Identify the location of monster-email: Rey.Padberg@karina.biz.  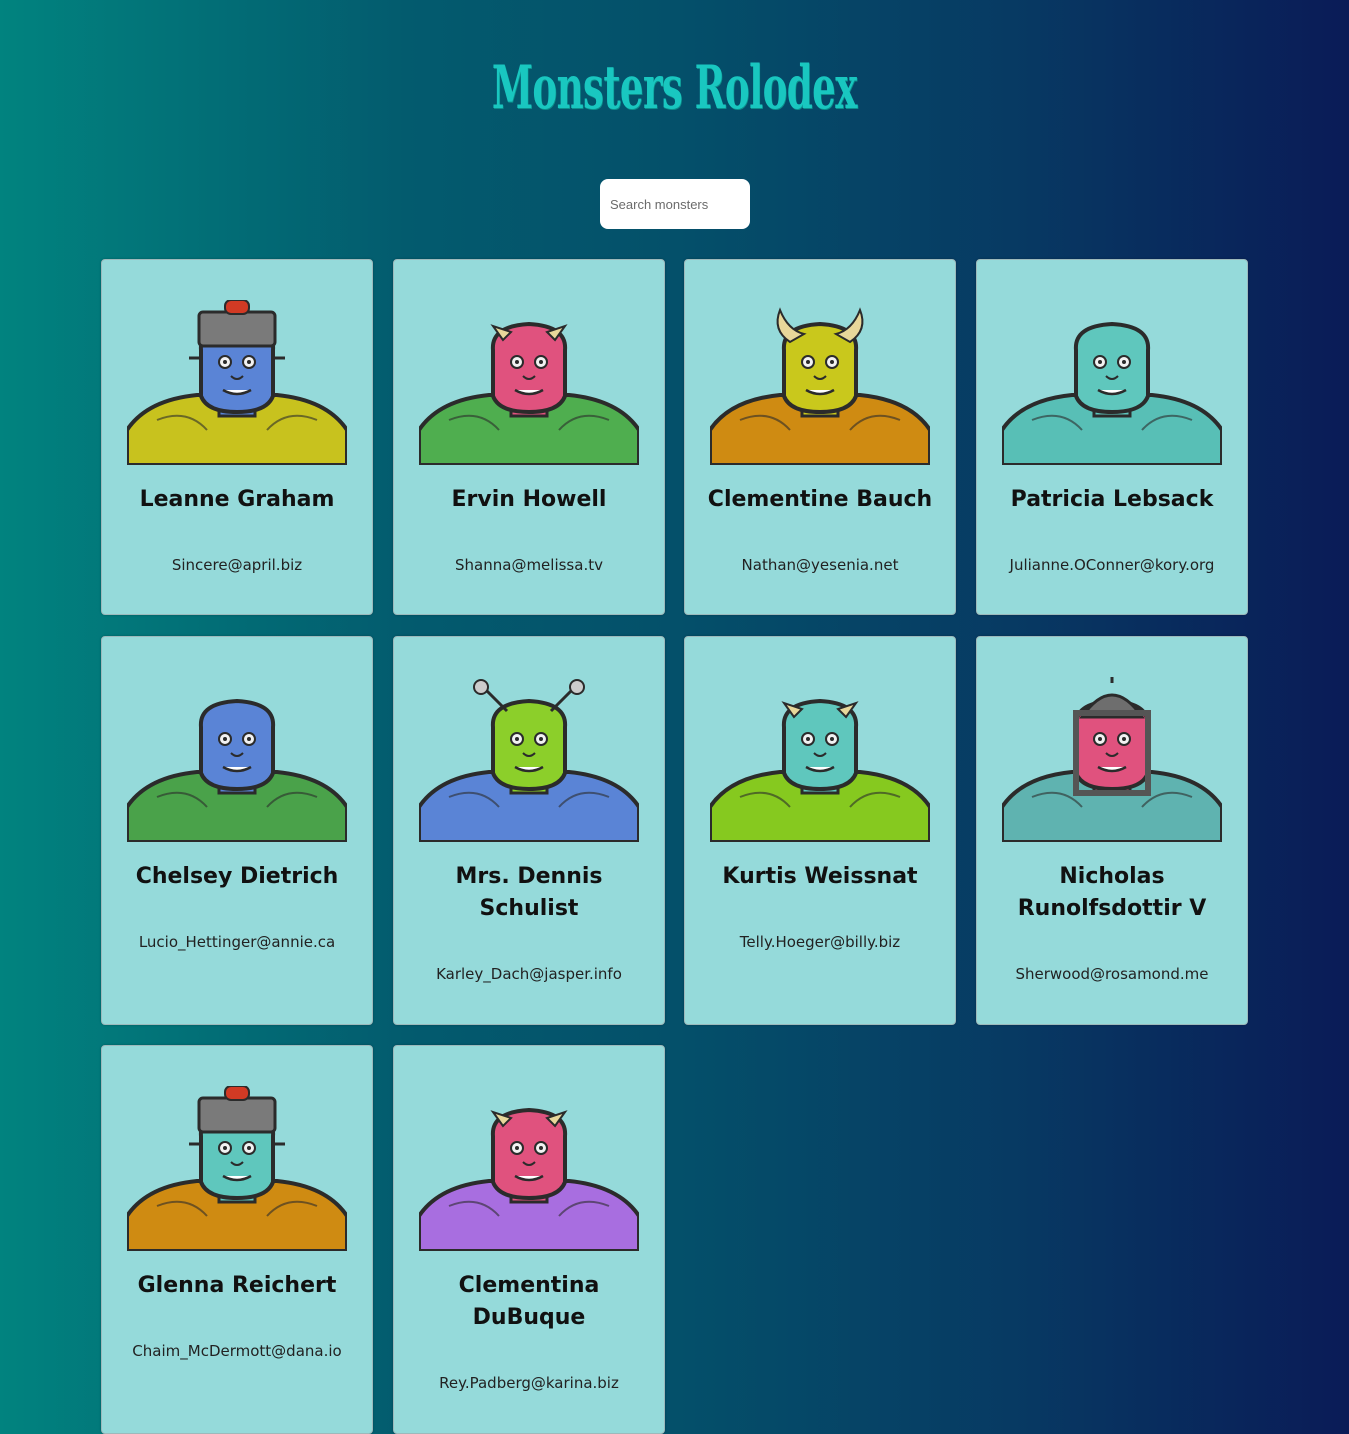
(529, 1383).